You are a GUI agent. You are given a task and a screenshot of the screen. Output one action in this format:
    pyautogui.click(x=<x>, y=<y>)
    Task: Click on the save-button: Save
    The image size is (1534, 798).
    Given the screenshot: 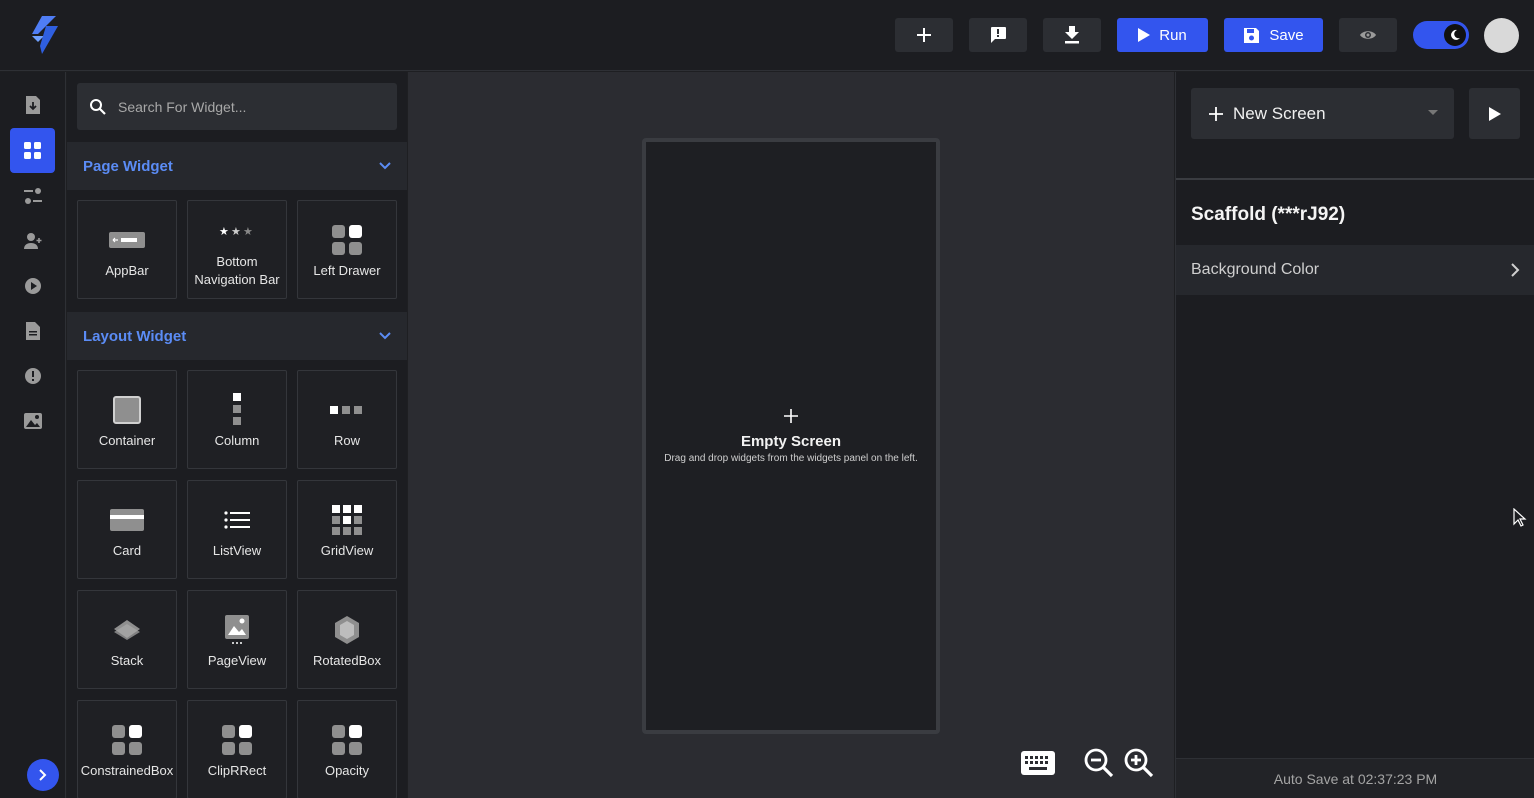 What is the action you would take?
    pyautogui.click(x=1273, y=35)
    